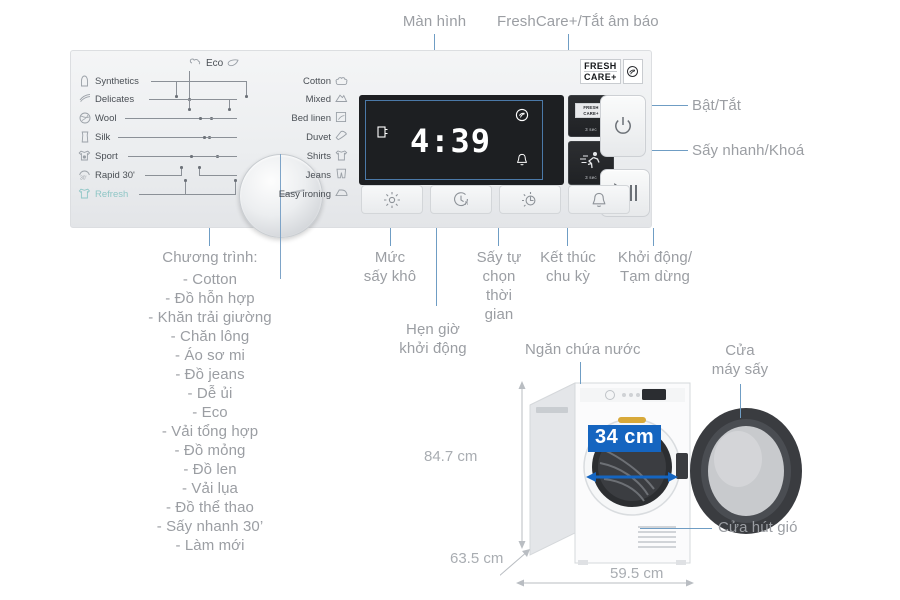 The width and height of the screenshot is (900, 600). I want to click on program-label-bedlinen: Bed linen, so click(311, 118).